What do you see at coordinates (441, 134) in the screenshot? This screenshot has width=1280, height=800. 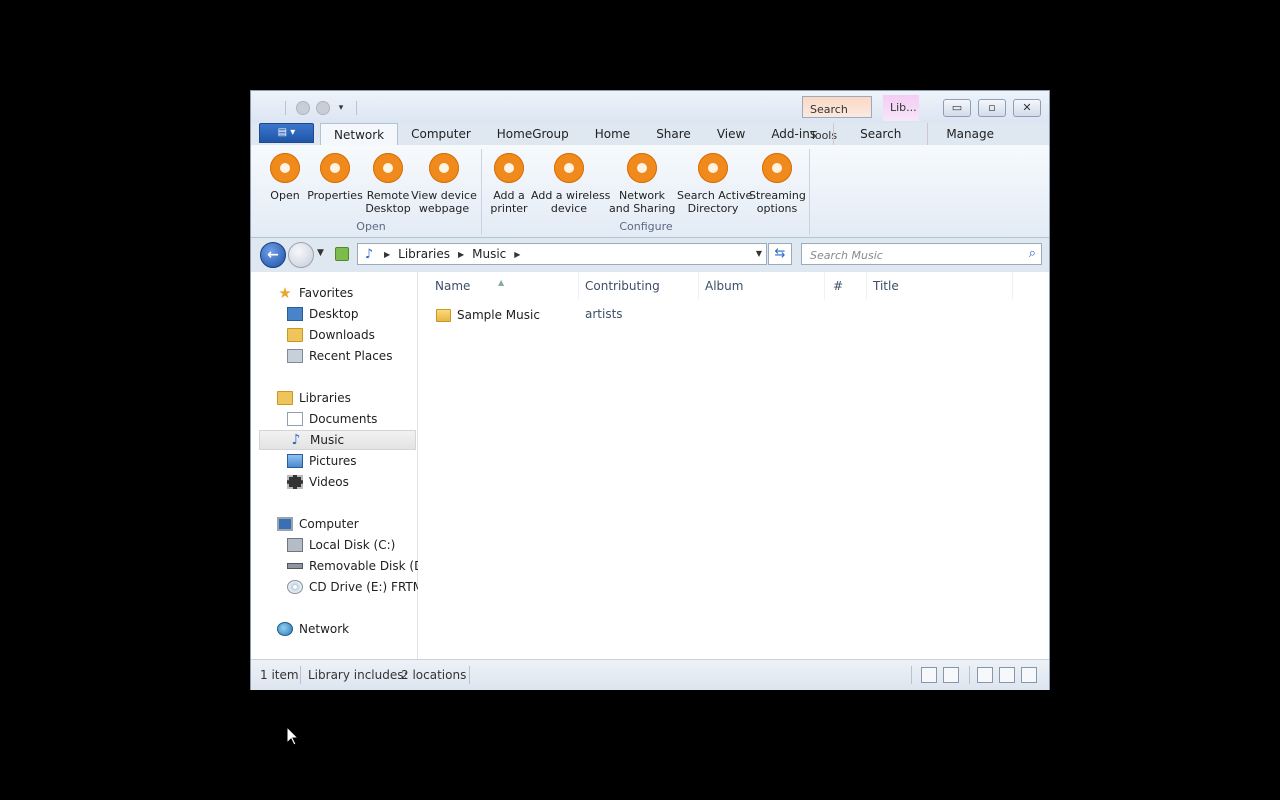 I see `tab-computer: Computer` at bounding box center [441, 134].